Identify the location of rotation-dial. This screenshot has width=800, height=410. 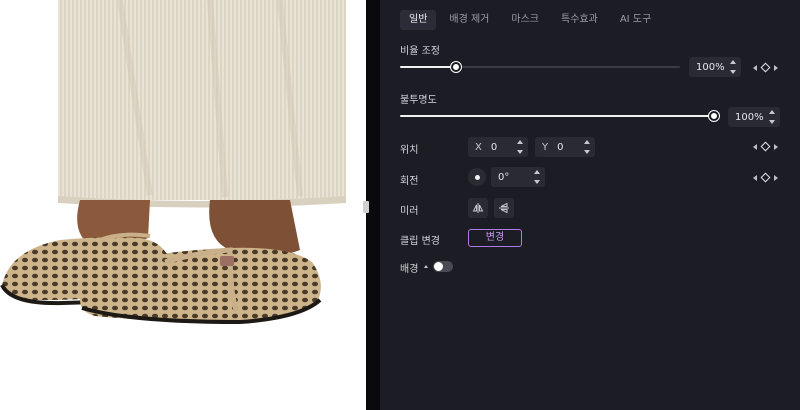
(477, 177).